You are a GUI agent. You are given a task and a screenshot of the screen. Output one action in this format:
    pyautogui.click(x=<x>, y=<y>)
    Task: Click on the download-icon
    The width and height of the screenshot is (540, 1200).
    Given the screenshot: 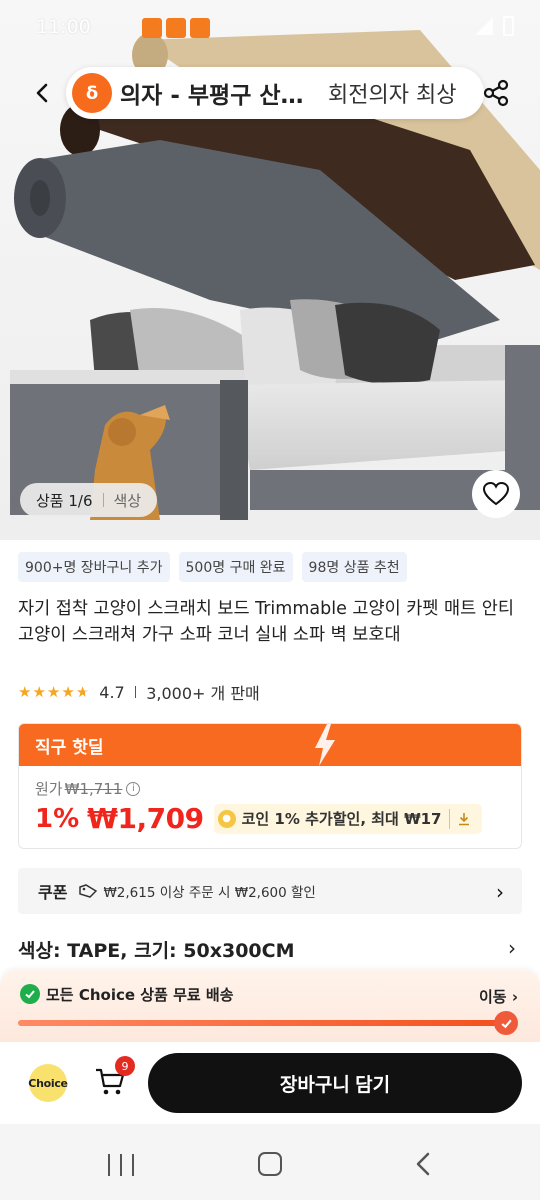 What is the action you would take?
    pyautogui.click(x=464, y=819)
    